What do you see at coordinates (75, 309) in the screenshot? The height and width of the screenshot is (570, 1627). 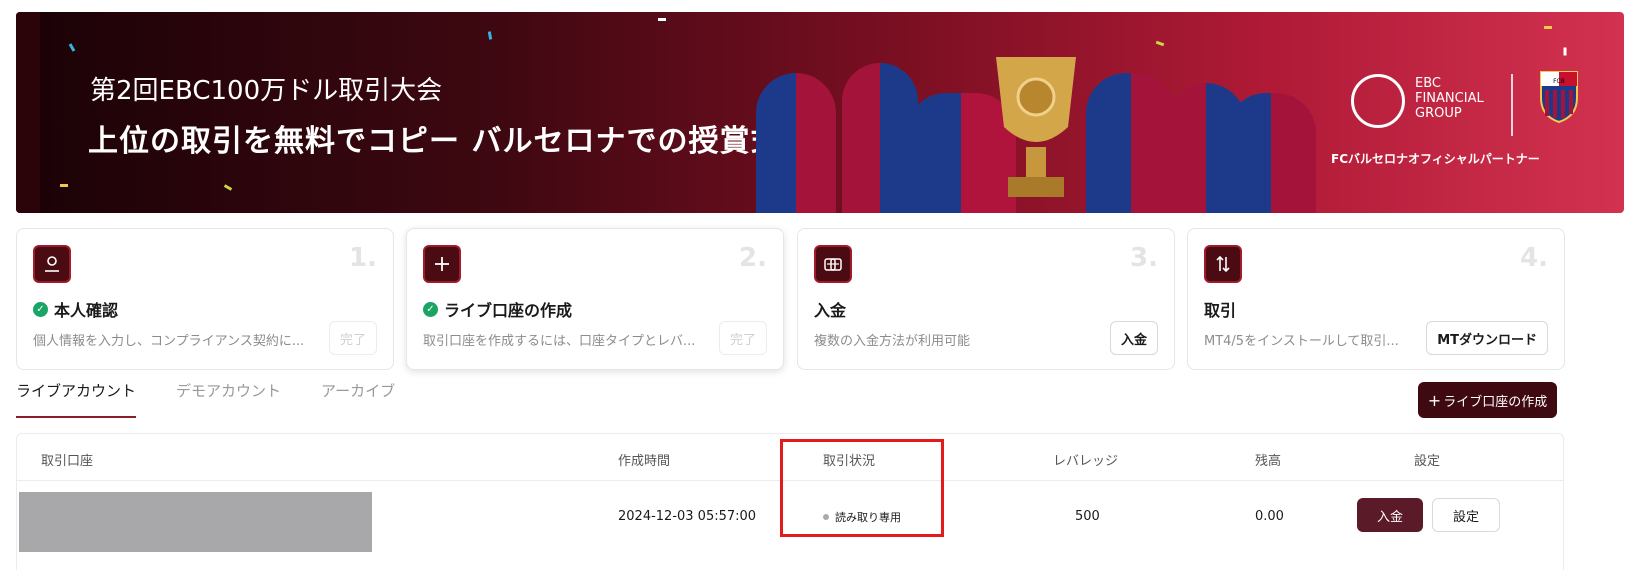 I see `step-title: ✓ 本人確認` at bounding box center [75, 309].